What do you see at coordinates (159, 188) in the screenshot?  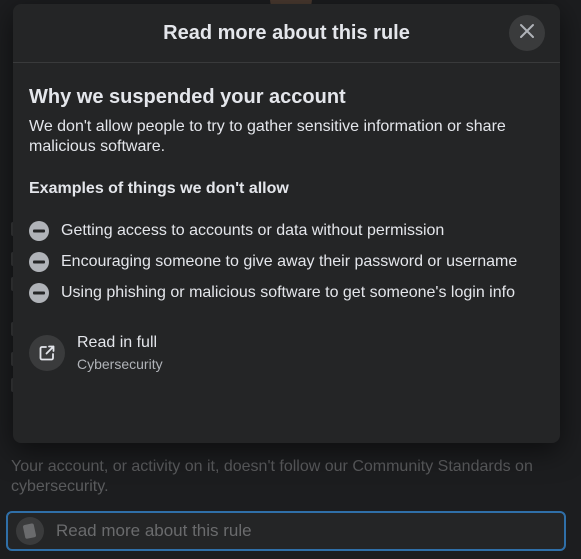 I see `examples-title: Examples of things we don't allow` at bounding box center [159, 188].